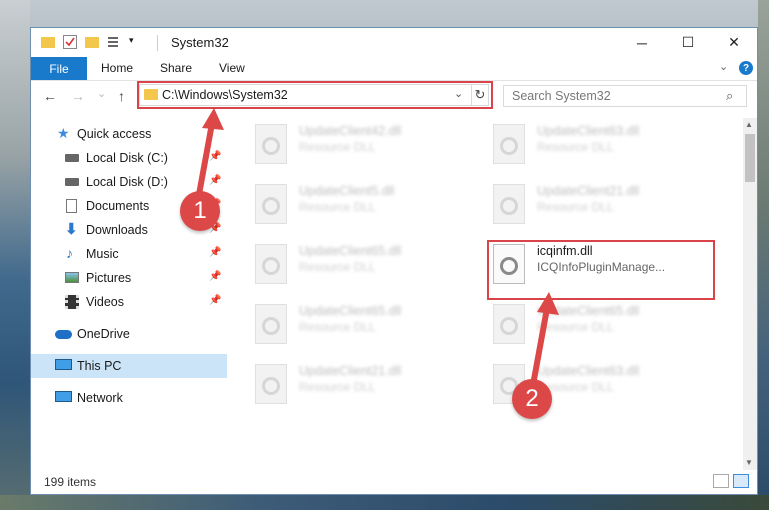 The width and height of the screenshot is (769, 510). What do you see at coordinates (69, 253) in the screenshot?
I see `music-icon: ♪` at bounding box center [69, 253].